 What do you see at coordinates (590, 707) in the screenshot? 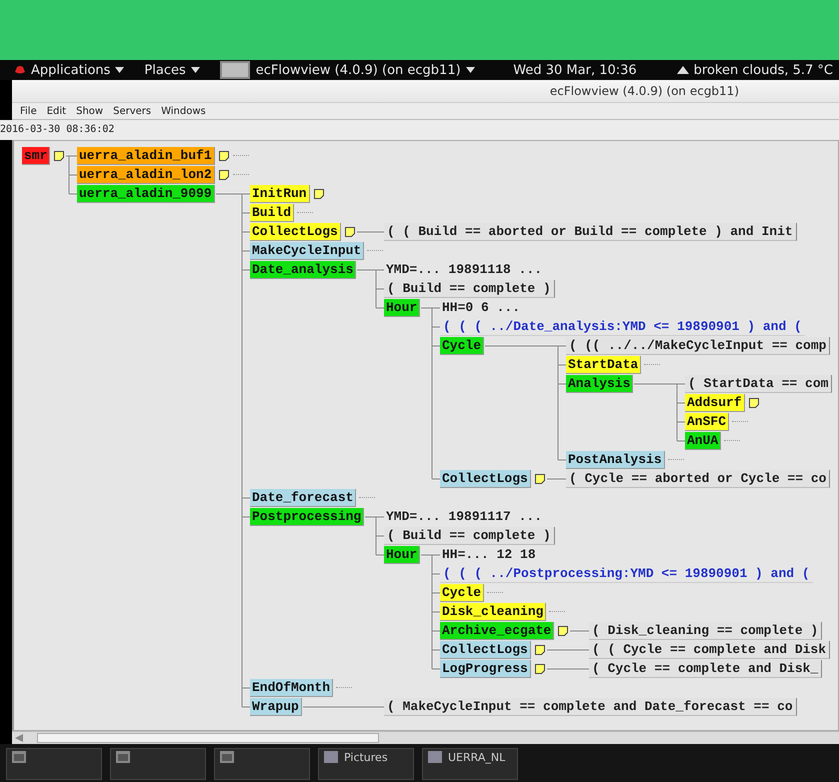
I see `trigger-expression: ( MakeCycleInput == complete and Date_forecast == co` at bounding box center [590, 707].